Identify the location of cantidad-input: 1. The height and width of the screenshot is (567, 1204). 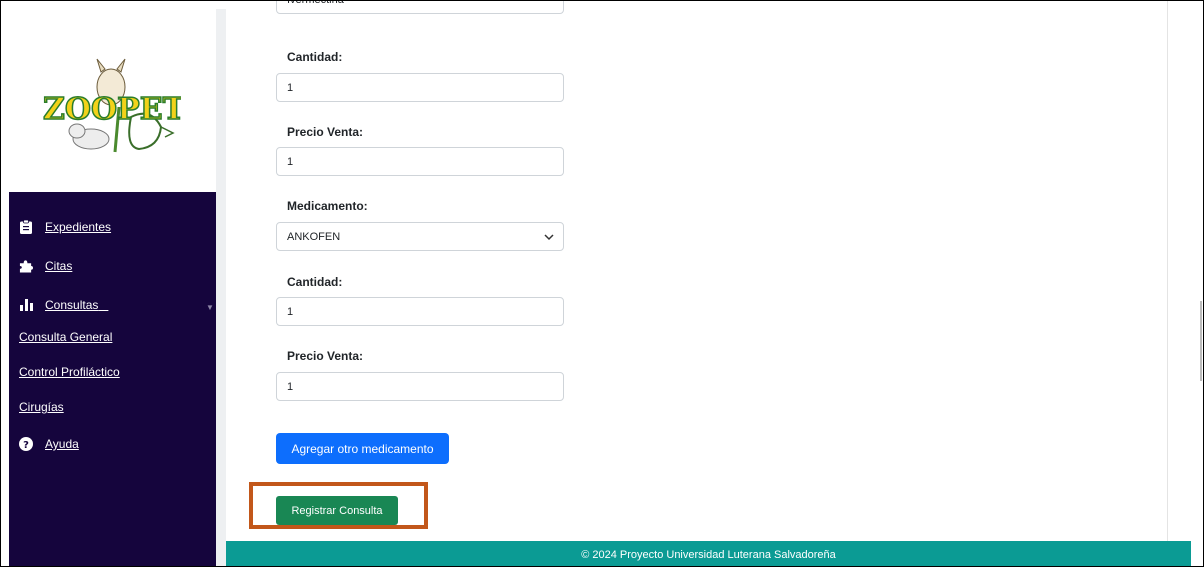
(420, 87).